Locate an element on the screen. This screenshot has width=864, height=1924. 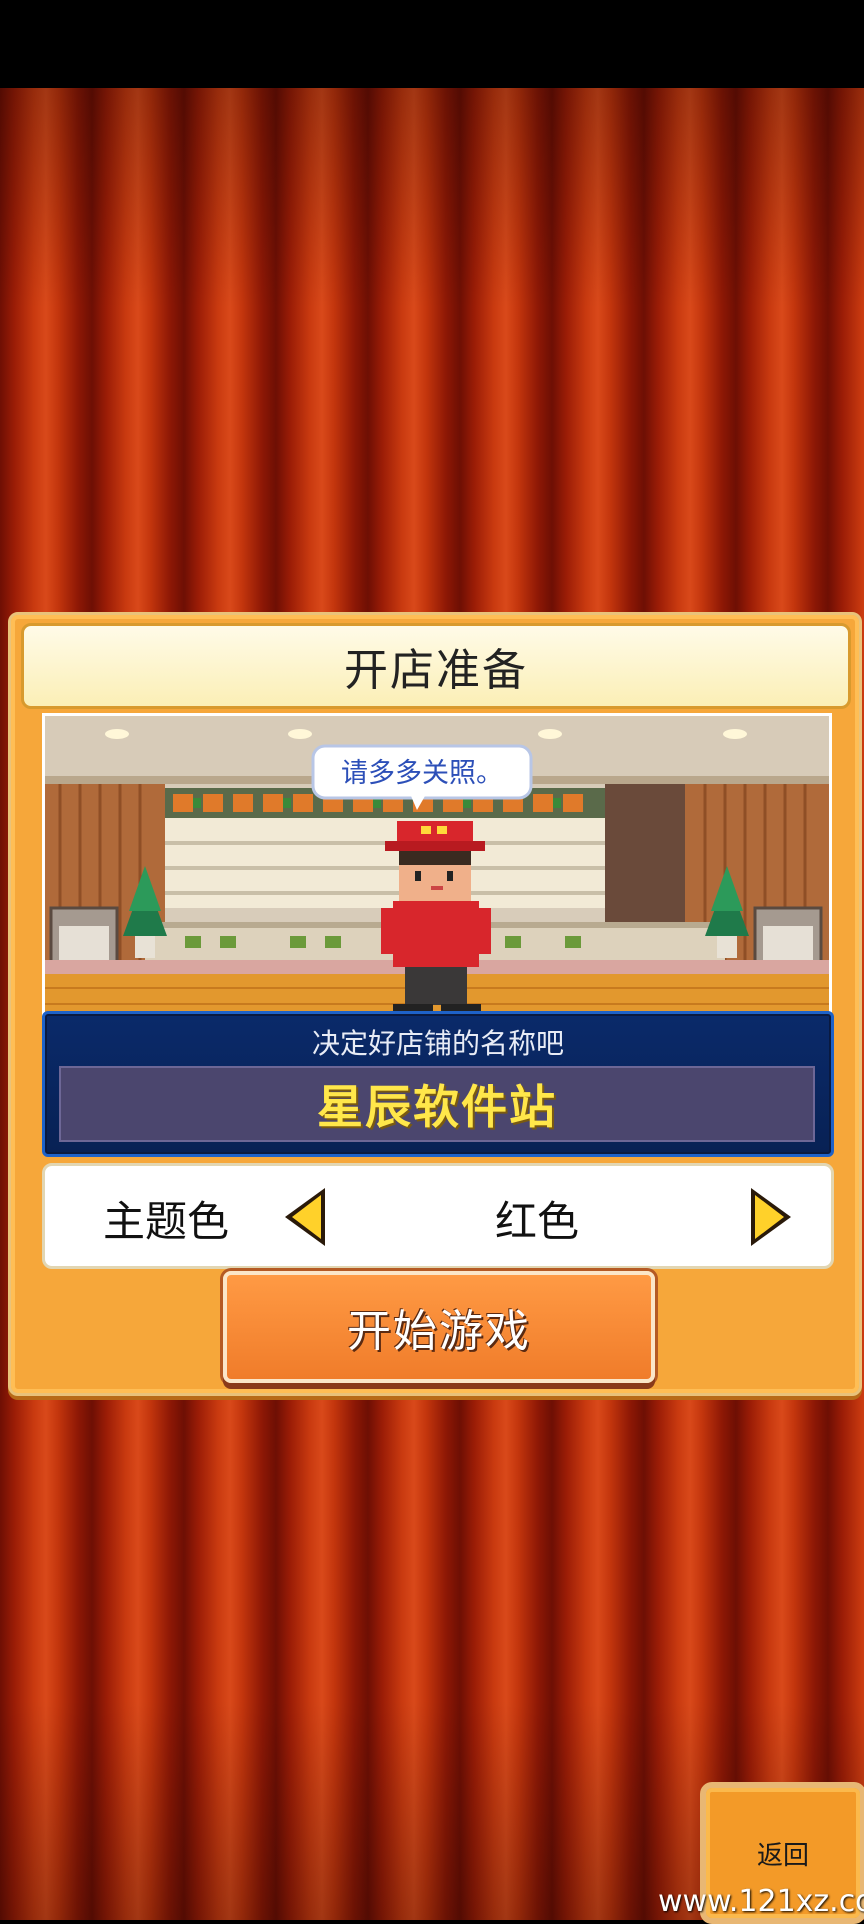
dialog-title-bar: 开店准备 is located at coordinates (436, 666).